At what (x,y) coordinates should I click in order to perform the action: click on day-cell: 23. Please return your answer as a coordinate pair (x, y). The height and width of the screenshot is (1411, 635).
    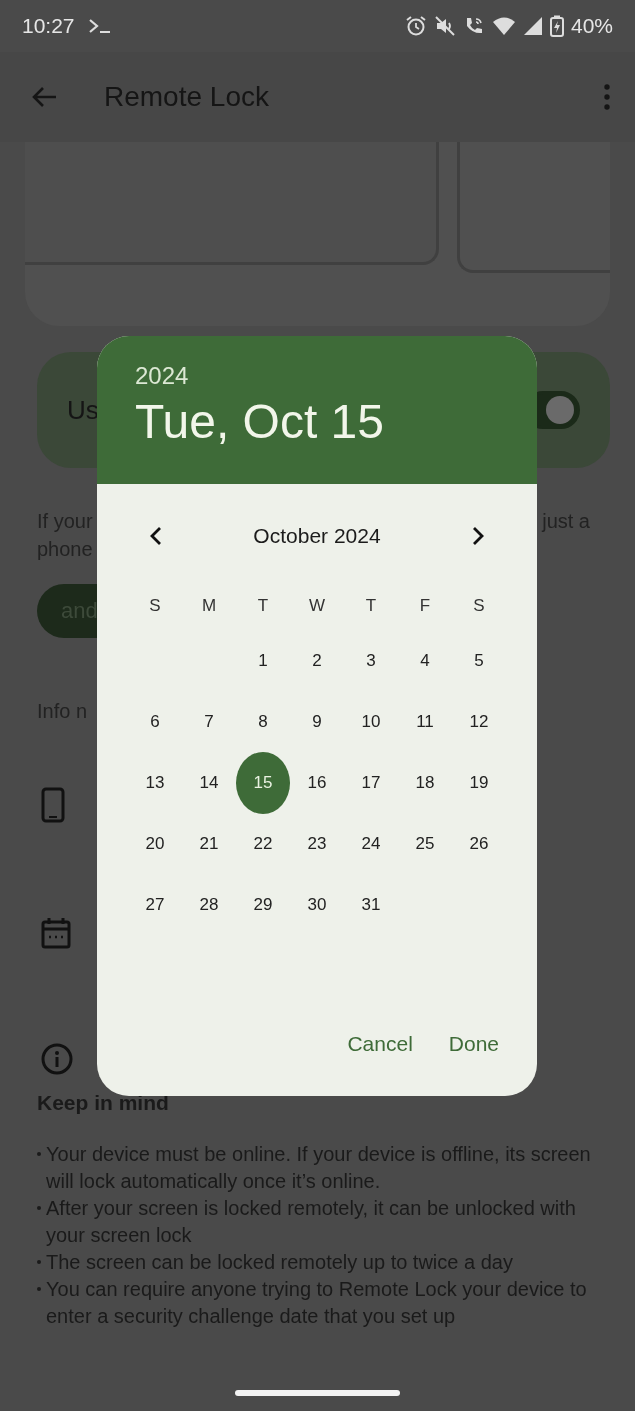
    Looking at the image, I should click on (317, 843).